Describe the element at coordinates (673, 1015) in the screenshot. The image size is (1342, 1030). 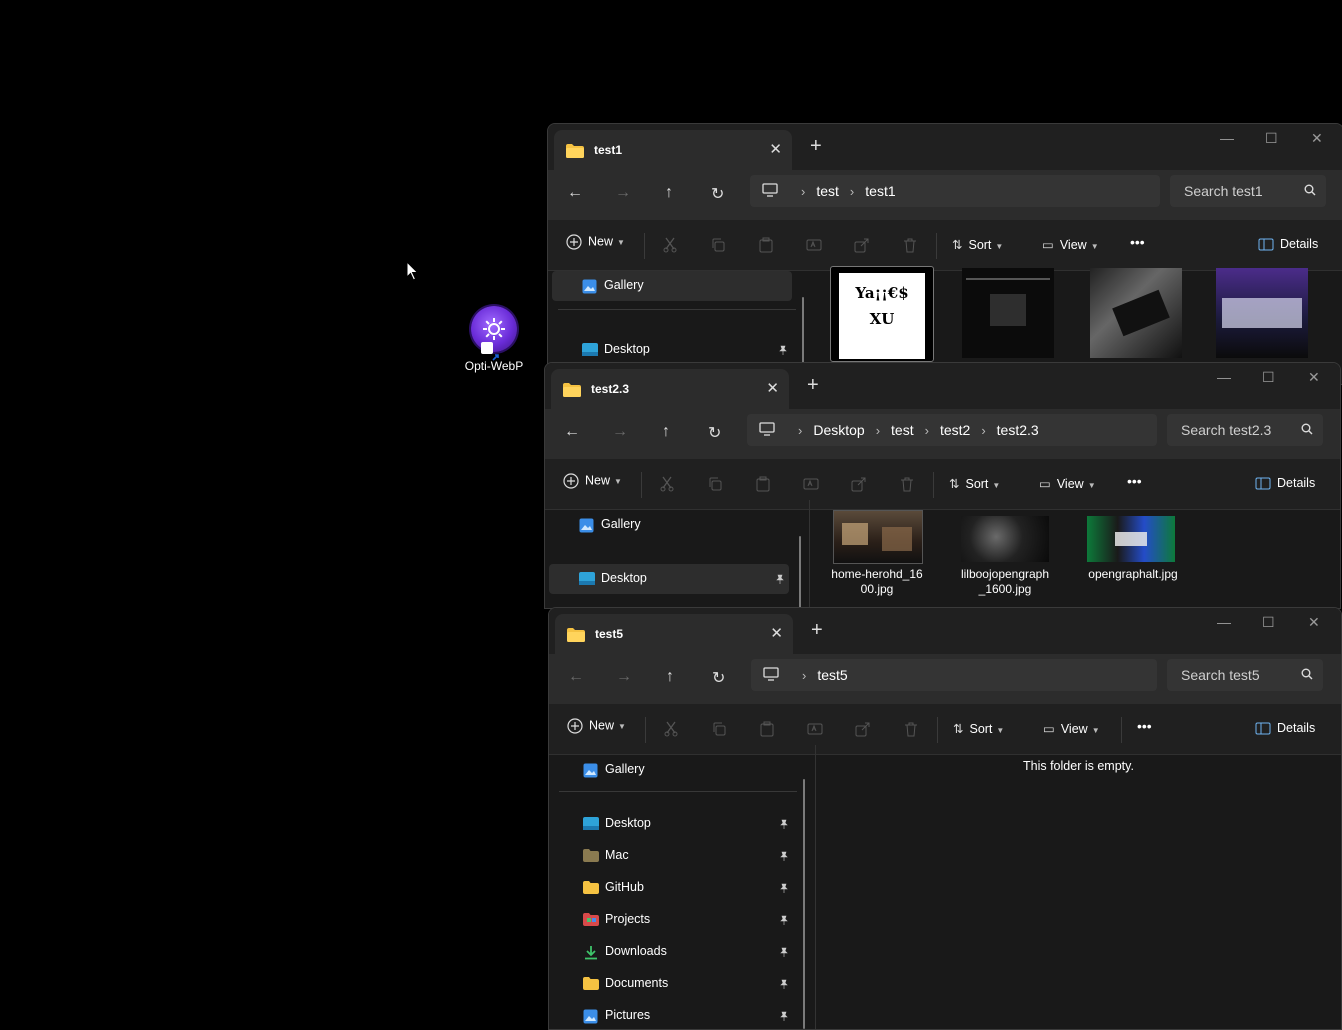
I see `nav-item-pictures: Pictures` at that location.